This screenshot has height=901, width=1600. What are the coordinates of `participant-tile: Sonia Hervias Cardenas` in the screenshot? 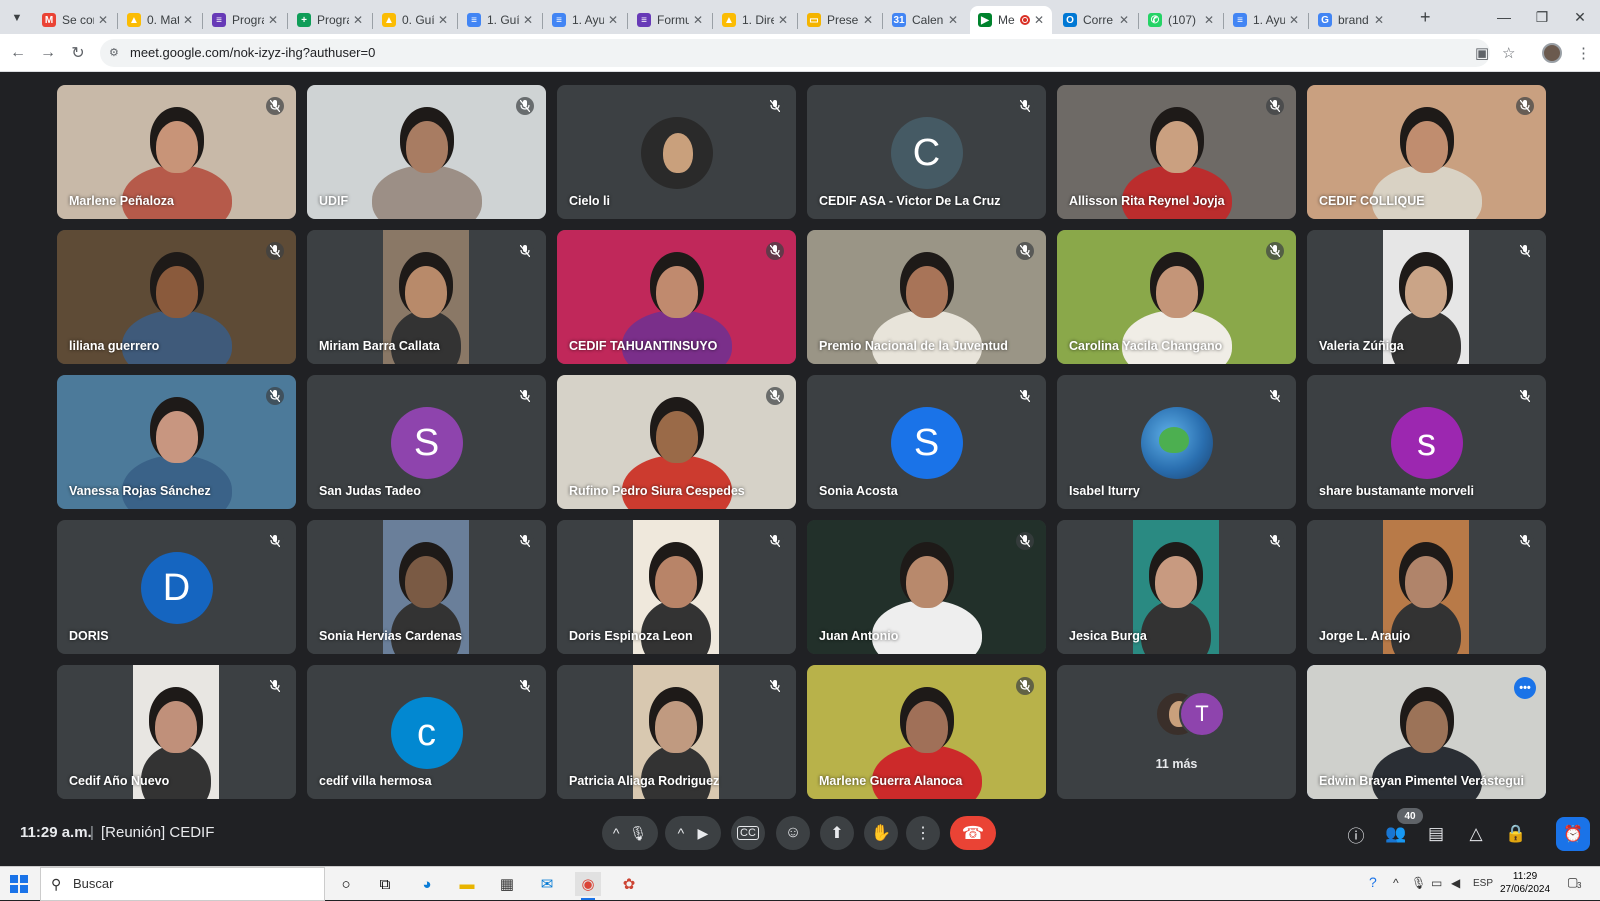 It's located at (426, 587).